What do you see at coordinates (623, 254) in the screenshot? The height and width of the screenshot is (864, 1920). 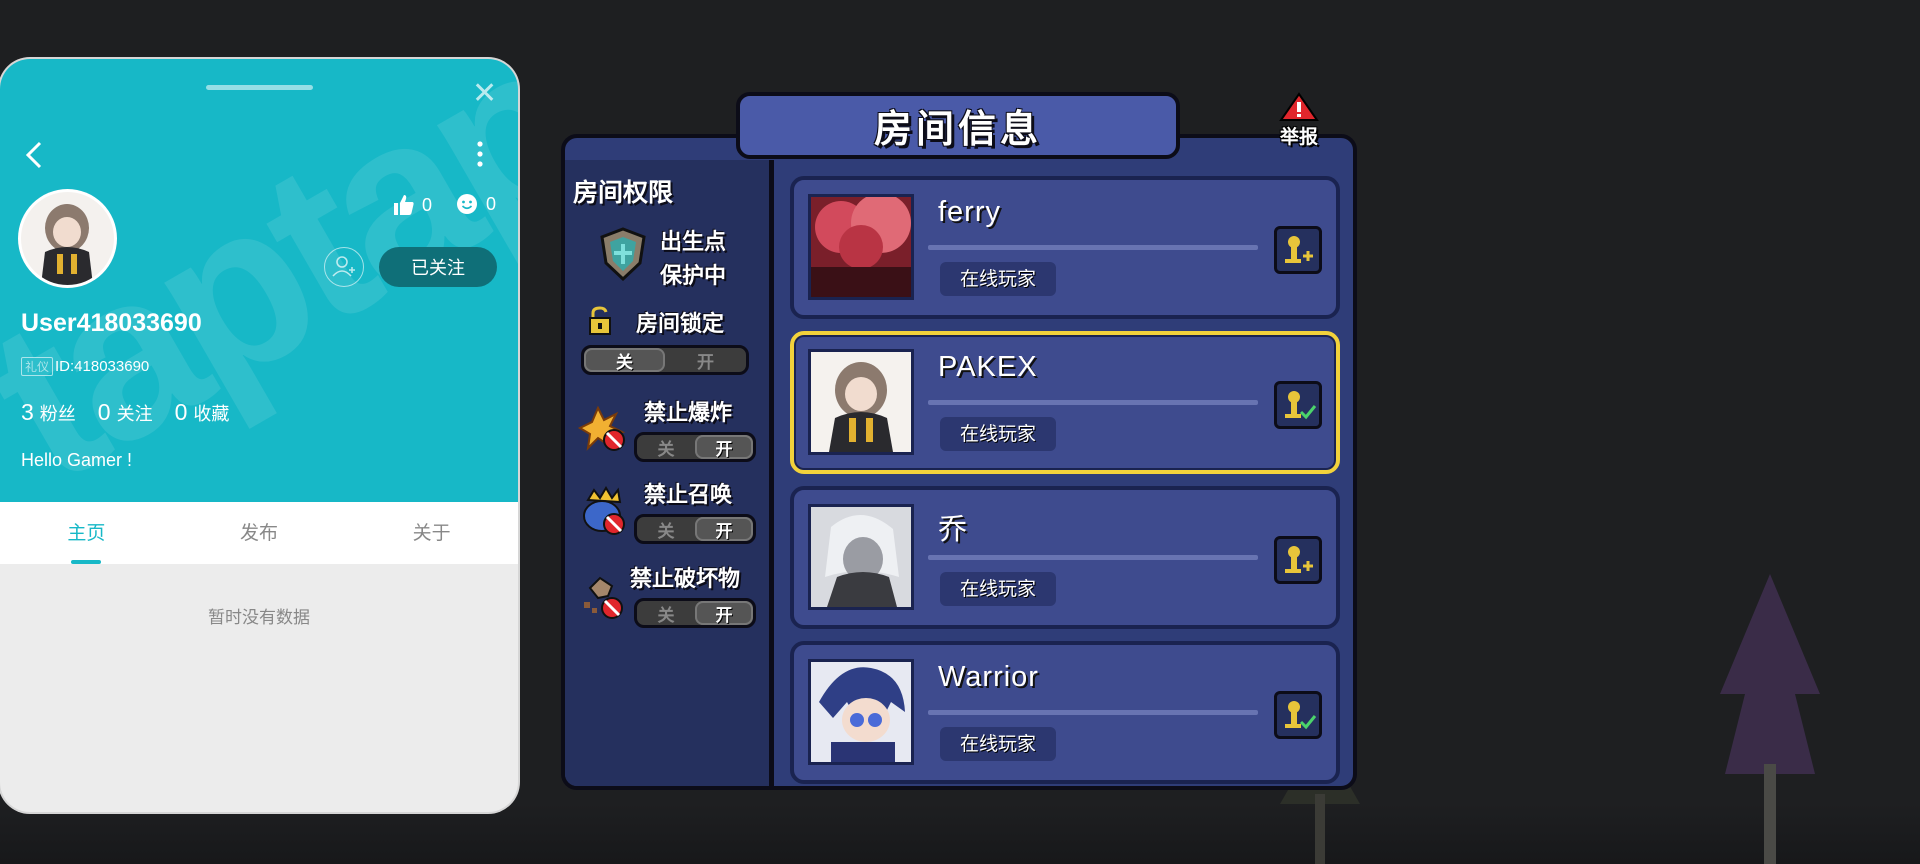 I see `shield-icon` at bounding box center [623, 254].